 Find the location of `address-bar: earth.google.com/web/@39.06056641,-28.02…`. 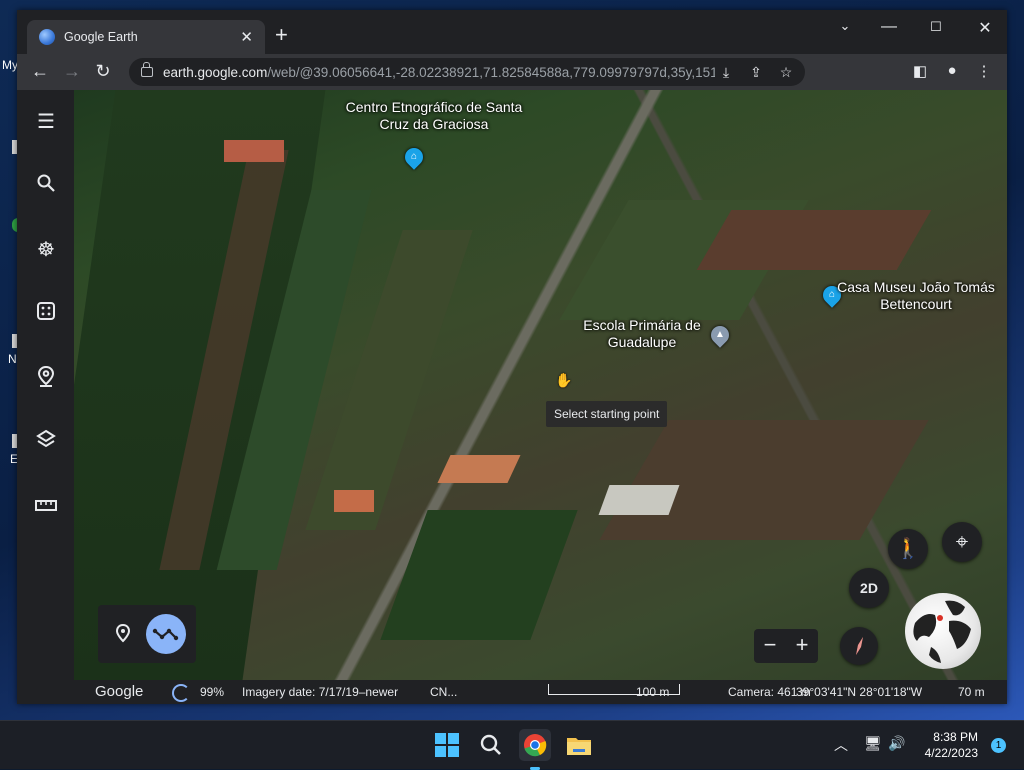

address-bar: earth.google.com/web/@39.06056641,-28.02… is located at coordinates (467, 72).